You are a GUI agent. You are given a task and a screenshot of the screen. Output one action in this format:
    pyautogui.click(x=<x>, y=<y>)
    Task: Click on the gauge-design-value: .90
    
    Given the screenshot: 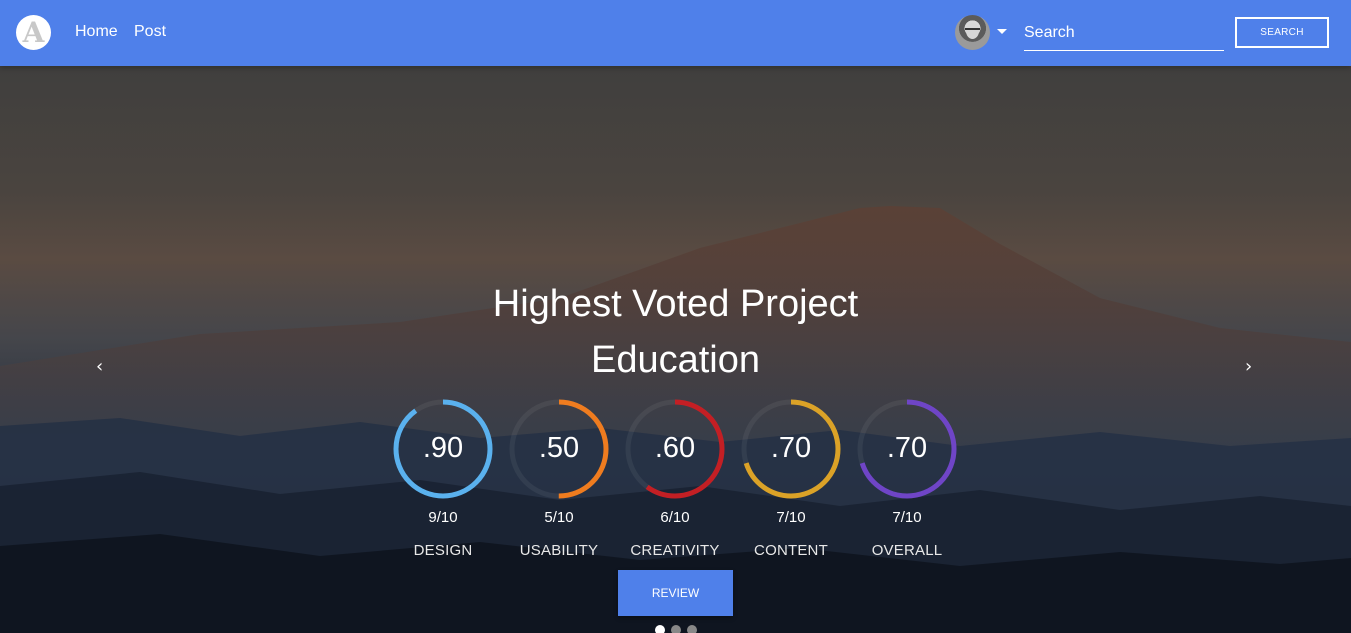 What is the action you would take?
    pyautogui.click(x=443, y=448)
    